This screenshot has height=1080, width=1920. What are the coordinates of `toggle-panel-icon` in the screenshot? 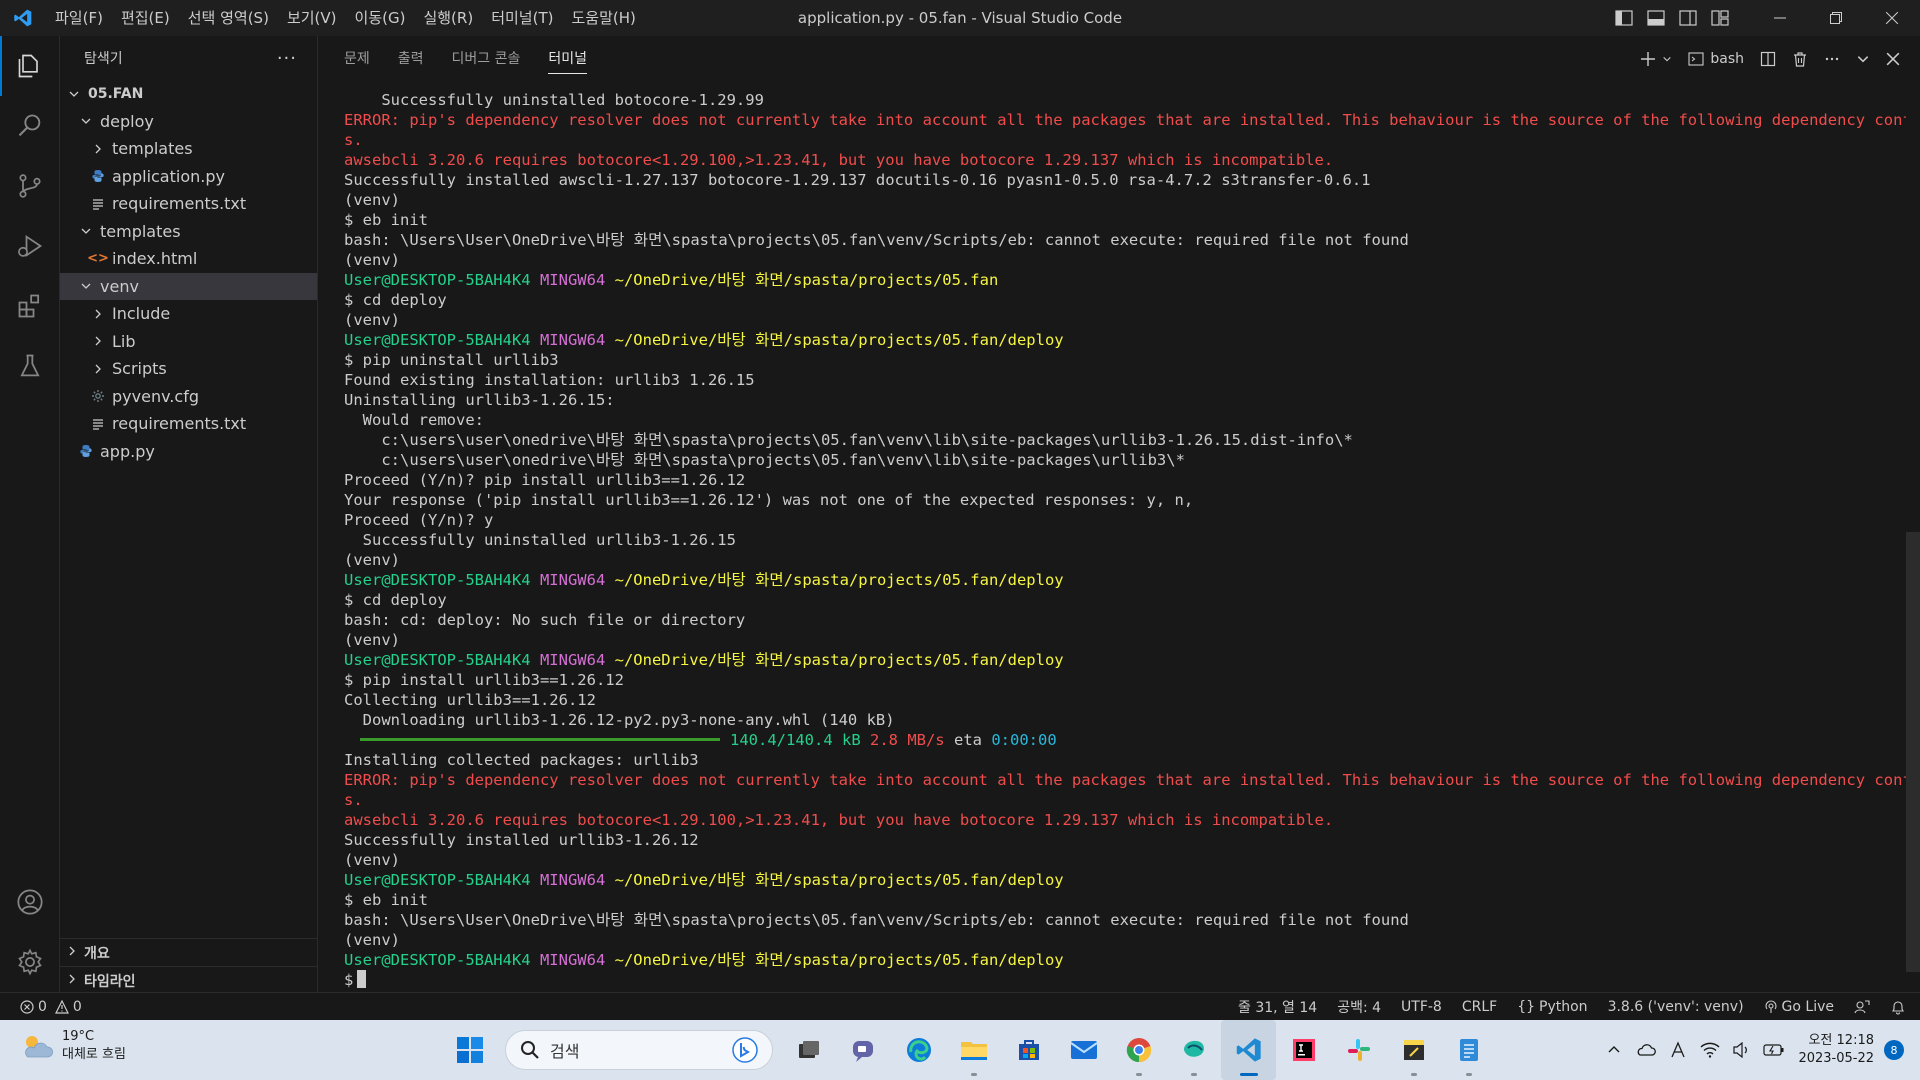 It's located at (1656, 18).